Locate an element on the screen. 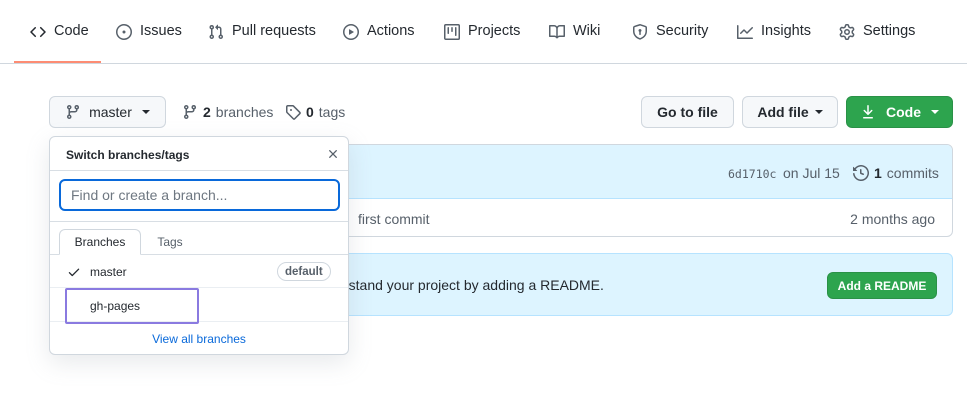 This screenshot has height=409, width=967. tab-label: Actions is located at coordinates (391, 31).